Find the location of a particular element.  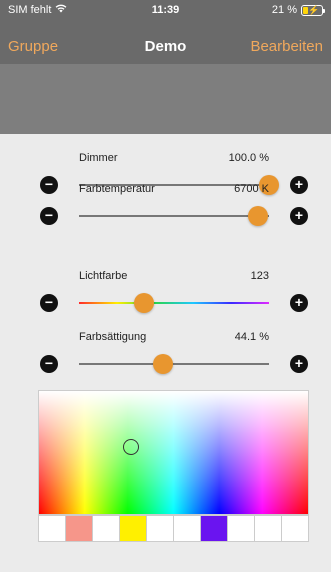

slider-row-saturation: Farbsättigung 44.1 % − + is located at coordinates (165, 361).